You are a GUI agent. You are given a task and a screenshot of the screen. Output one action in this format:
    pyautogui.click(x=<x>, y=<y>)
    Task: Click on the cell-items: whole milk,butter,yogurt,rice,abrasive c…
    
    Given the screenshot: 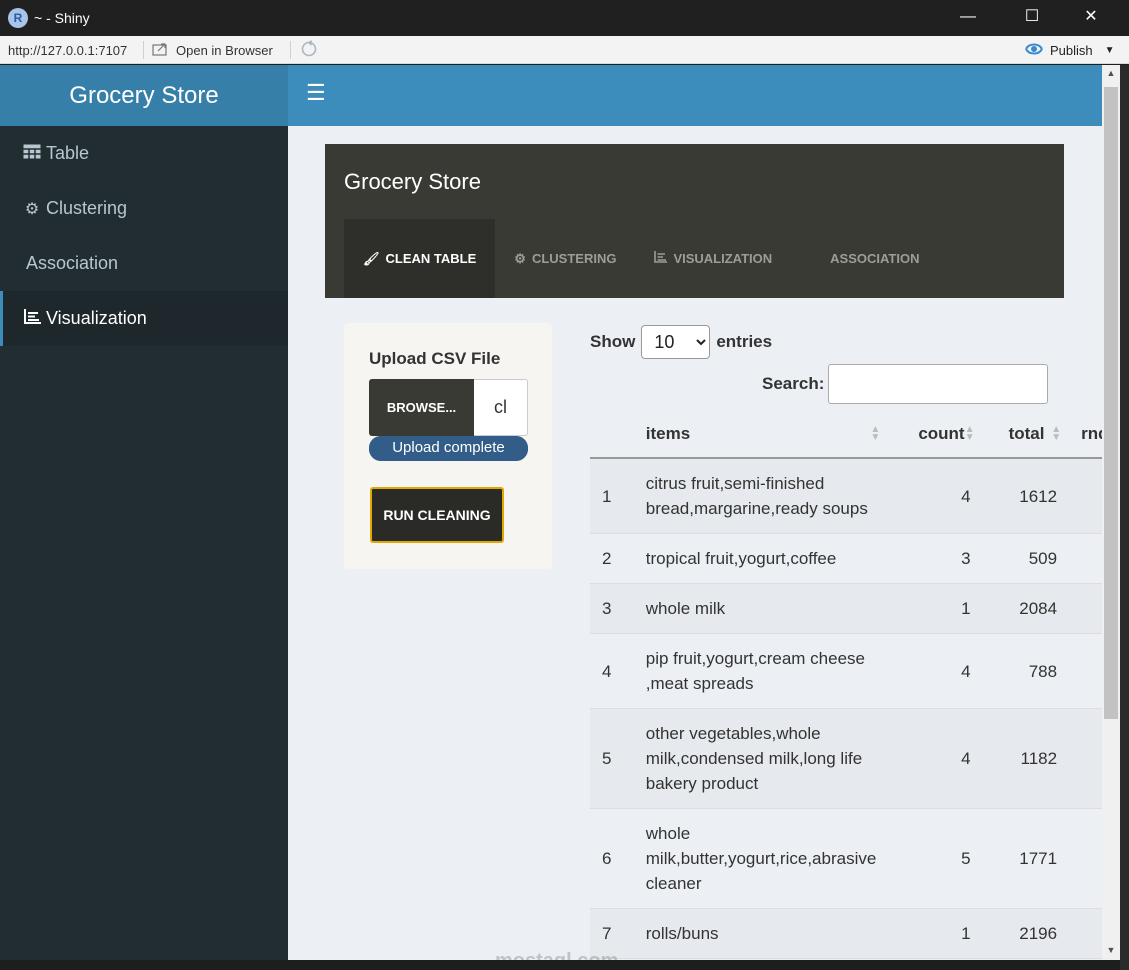 What is the action you would take?
    pyautogui.click(x=761, y=858)
    